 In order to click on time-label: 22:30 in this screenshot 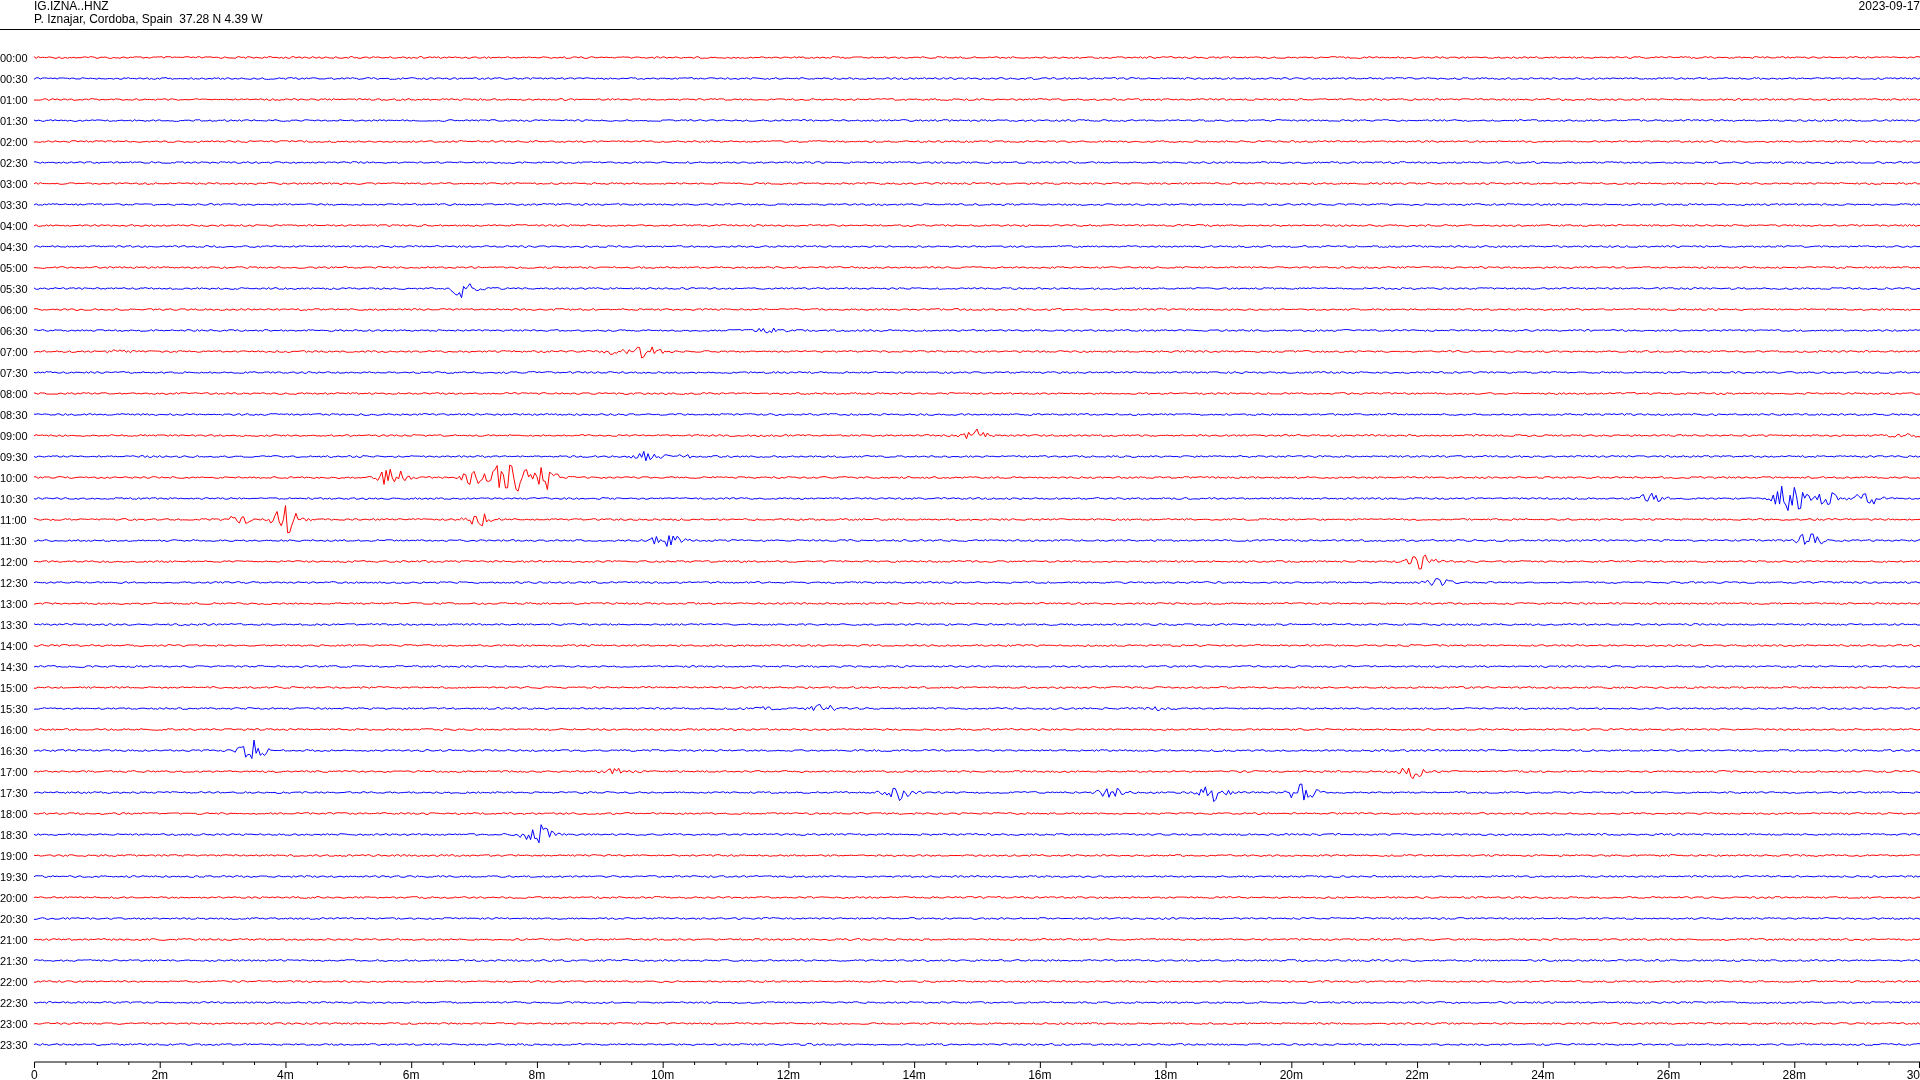, I will do `click(14, 1002)`.